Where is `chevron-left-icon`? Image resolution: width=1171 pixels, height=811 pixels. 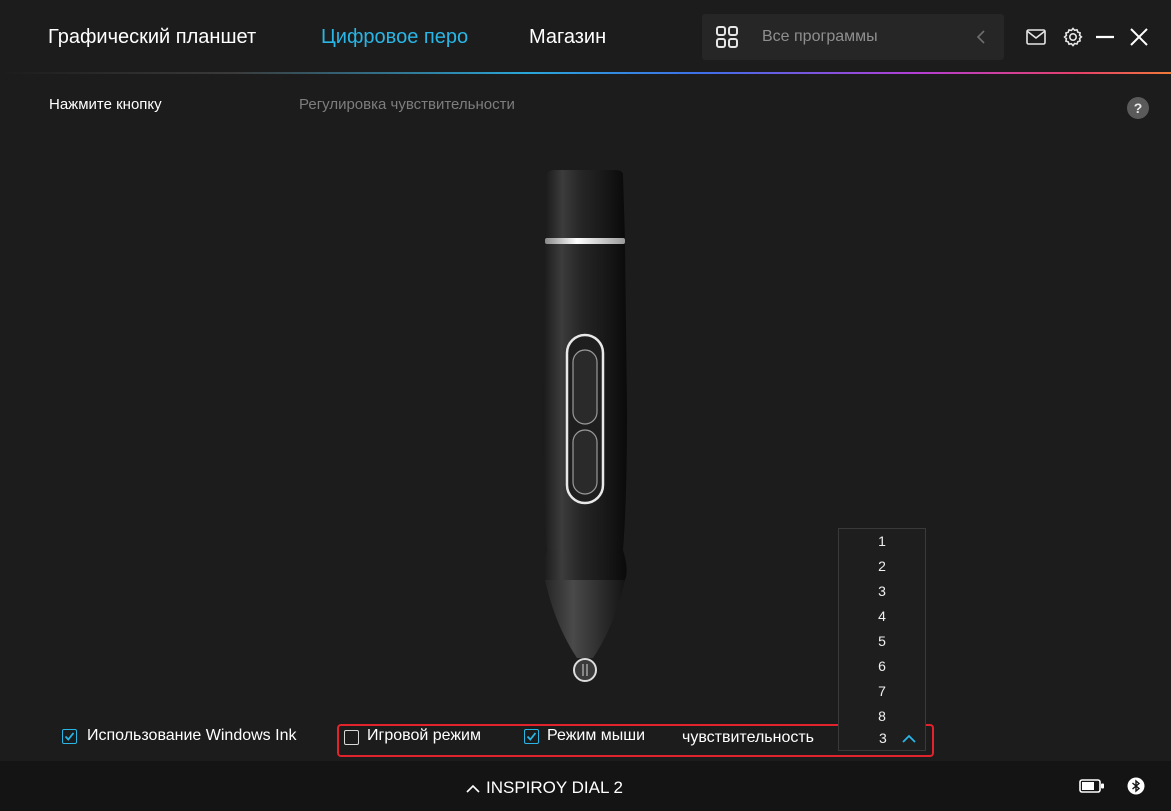
chevron-left-icon is located at coordinates (981, 37).